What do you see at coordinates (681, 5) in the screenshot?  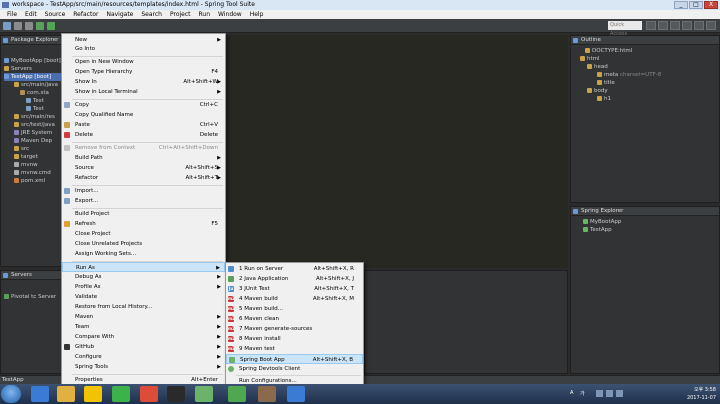 I see `minimize-button: _` at bounding box center [681, 5].